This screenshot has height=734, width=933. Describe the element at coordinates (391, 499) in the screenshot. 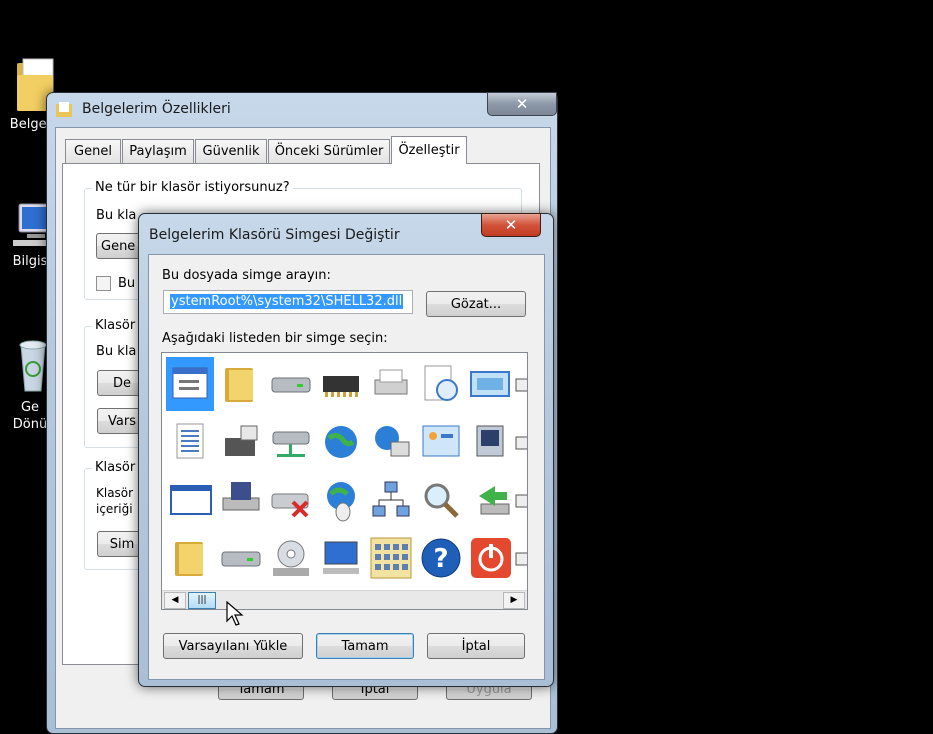

I see `network-icon` at that location.